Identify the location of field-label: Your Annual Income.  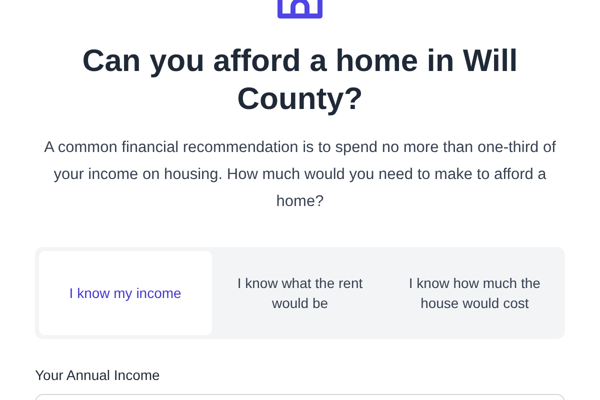
(98, 375).